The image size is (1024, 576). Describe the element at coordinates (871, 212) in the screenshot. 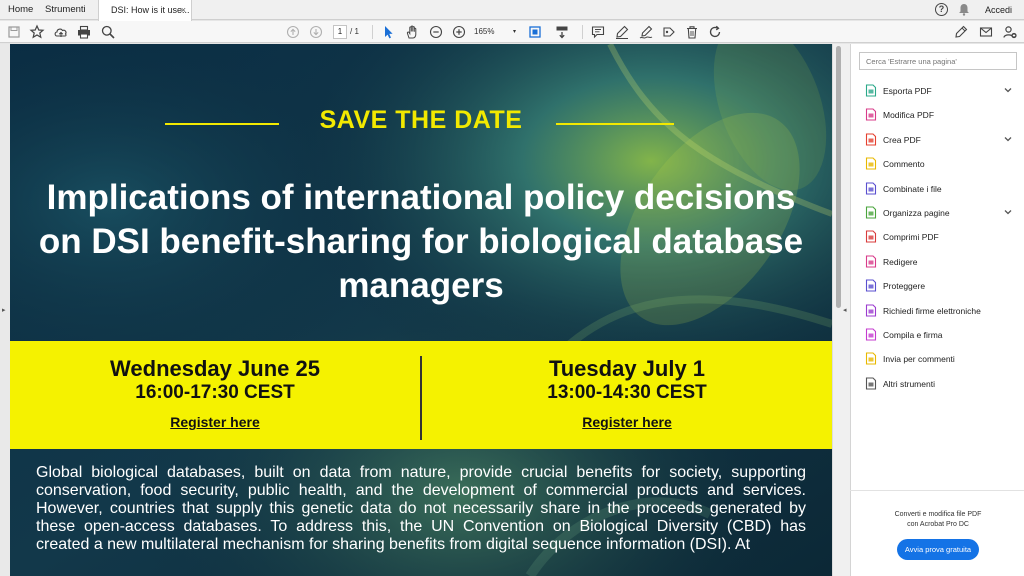

I see `organize-pages-icon` at that location.